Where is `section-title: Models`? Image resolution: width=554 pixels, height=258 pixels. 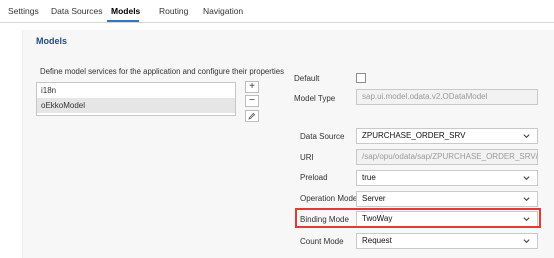
section-title: Models is located at coordinates (52, 41).